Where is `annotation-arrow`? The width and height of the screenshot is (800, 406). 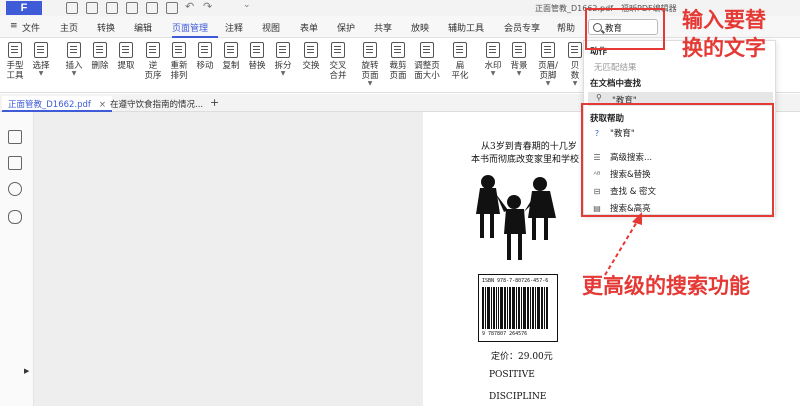 annotation-arrow is located at coordinates (623, 244).